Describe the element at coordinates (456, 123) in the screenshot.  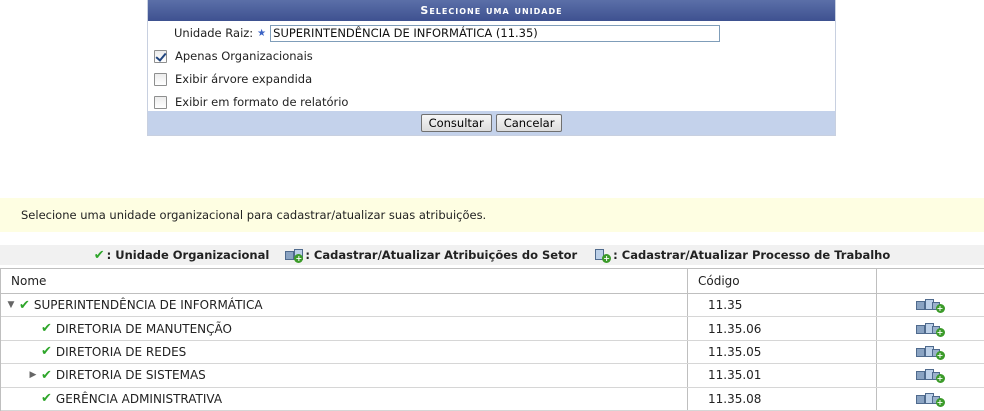
I see `consult-button: Consultar` at that location.